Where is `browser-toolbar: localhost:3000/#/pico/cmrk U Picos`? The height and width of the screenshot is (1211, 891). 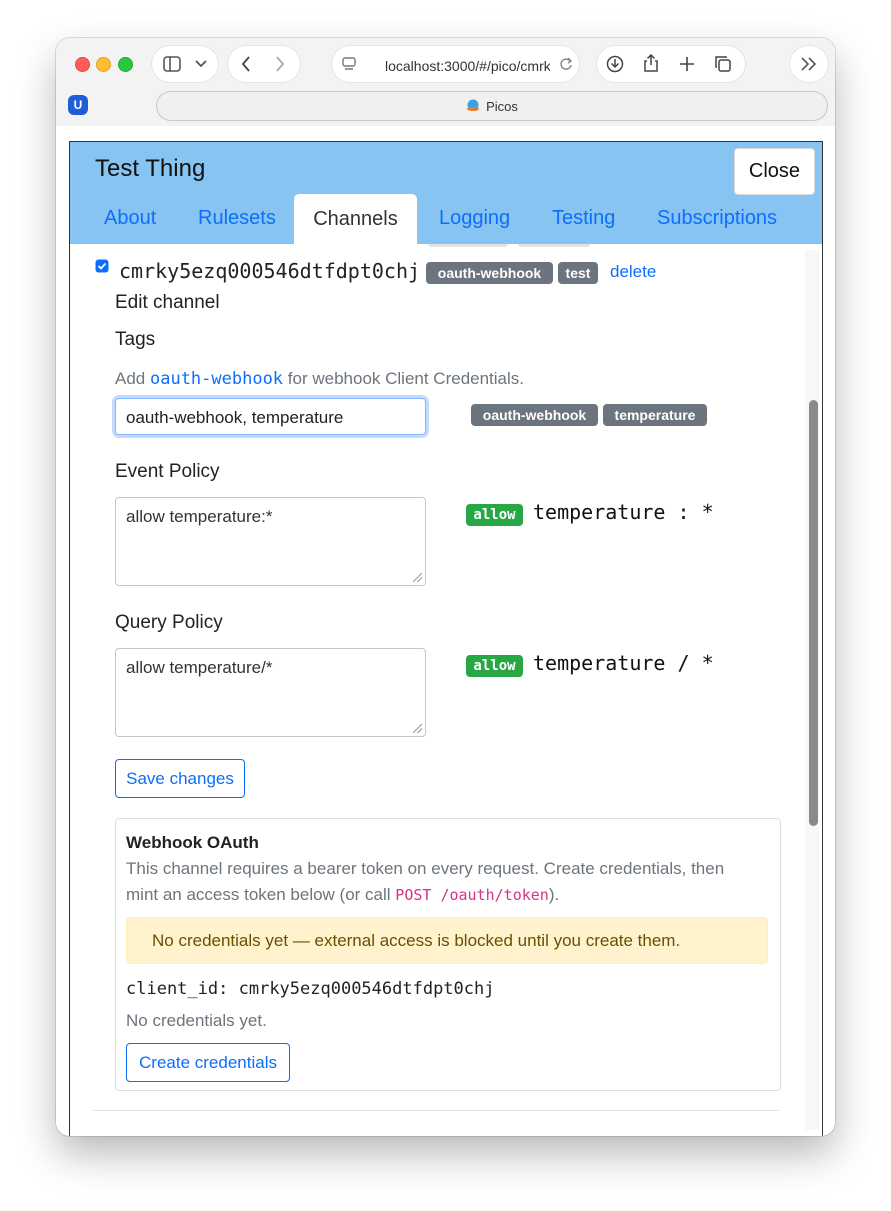 browser-toolbar: localhost:3000/#/pico/cmrk U Picos is located at coordinates (445, 82).